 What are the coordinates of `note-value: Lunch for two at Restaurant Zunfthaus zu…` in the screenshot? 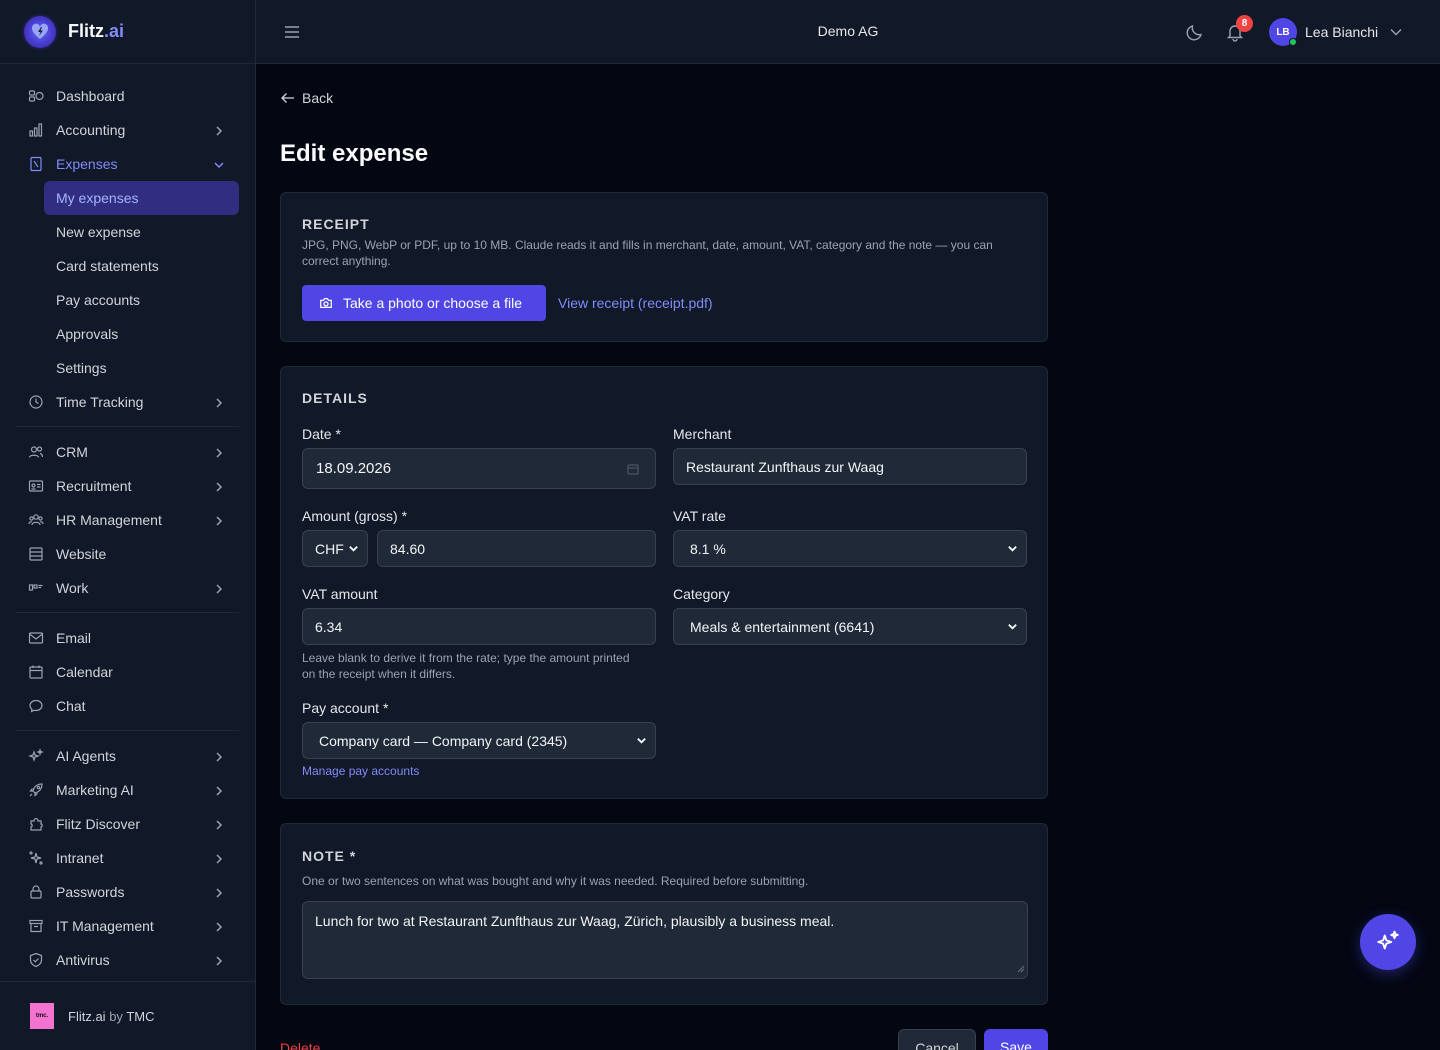 It's located at (575, 921).